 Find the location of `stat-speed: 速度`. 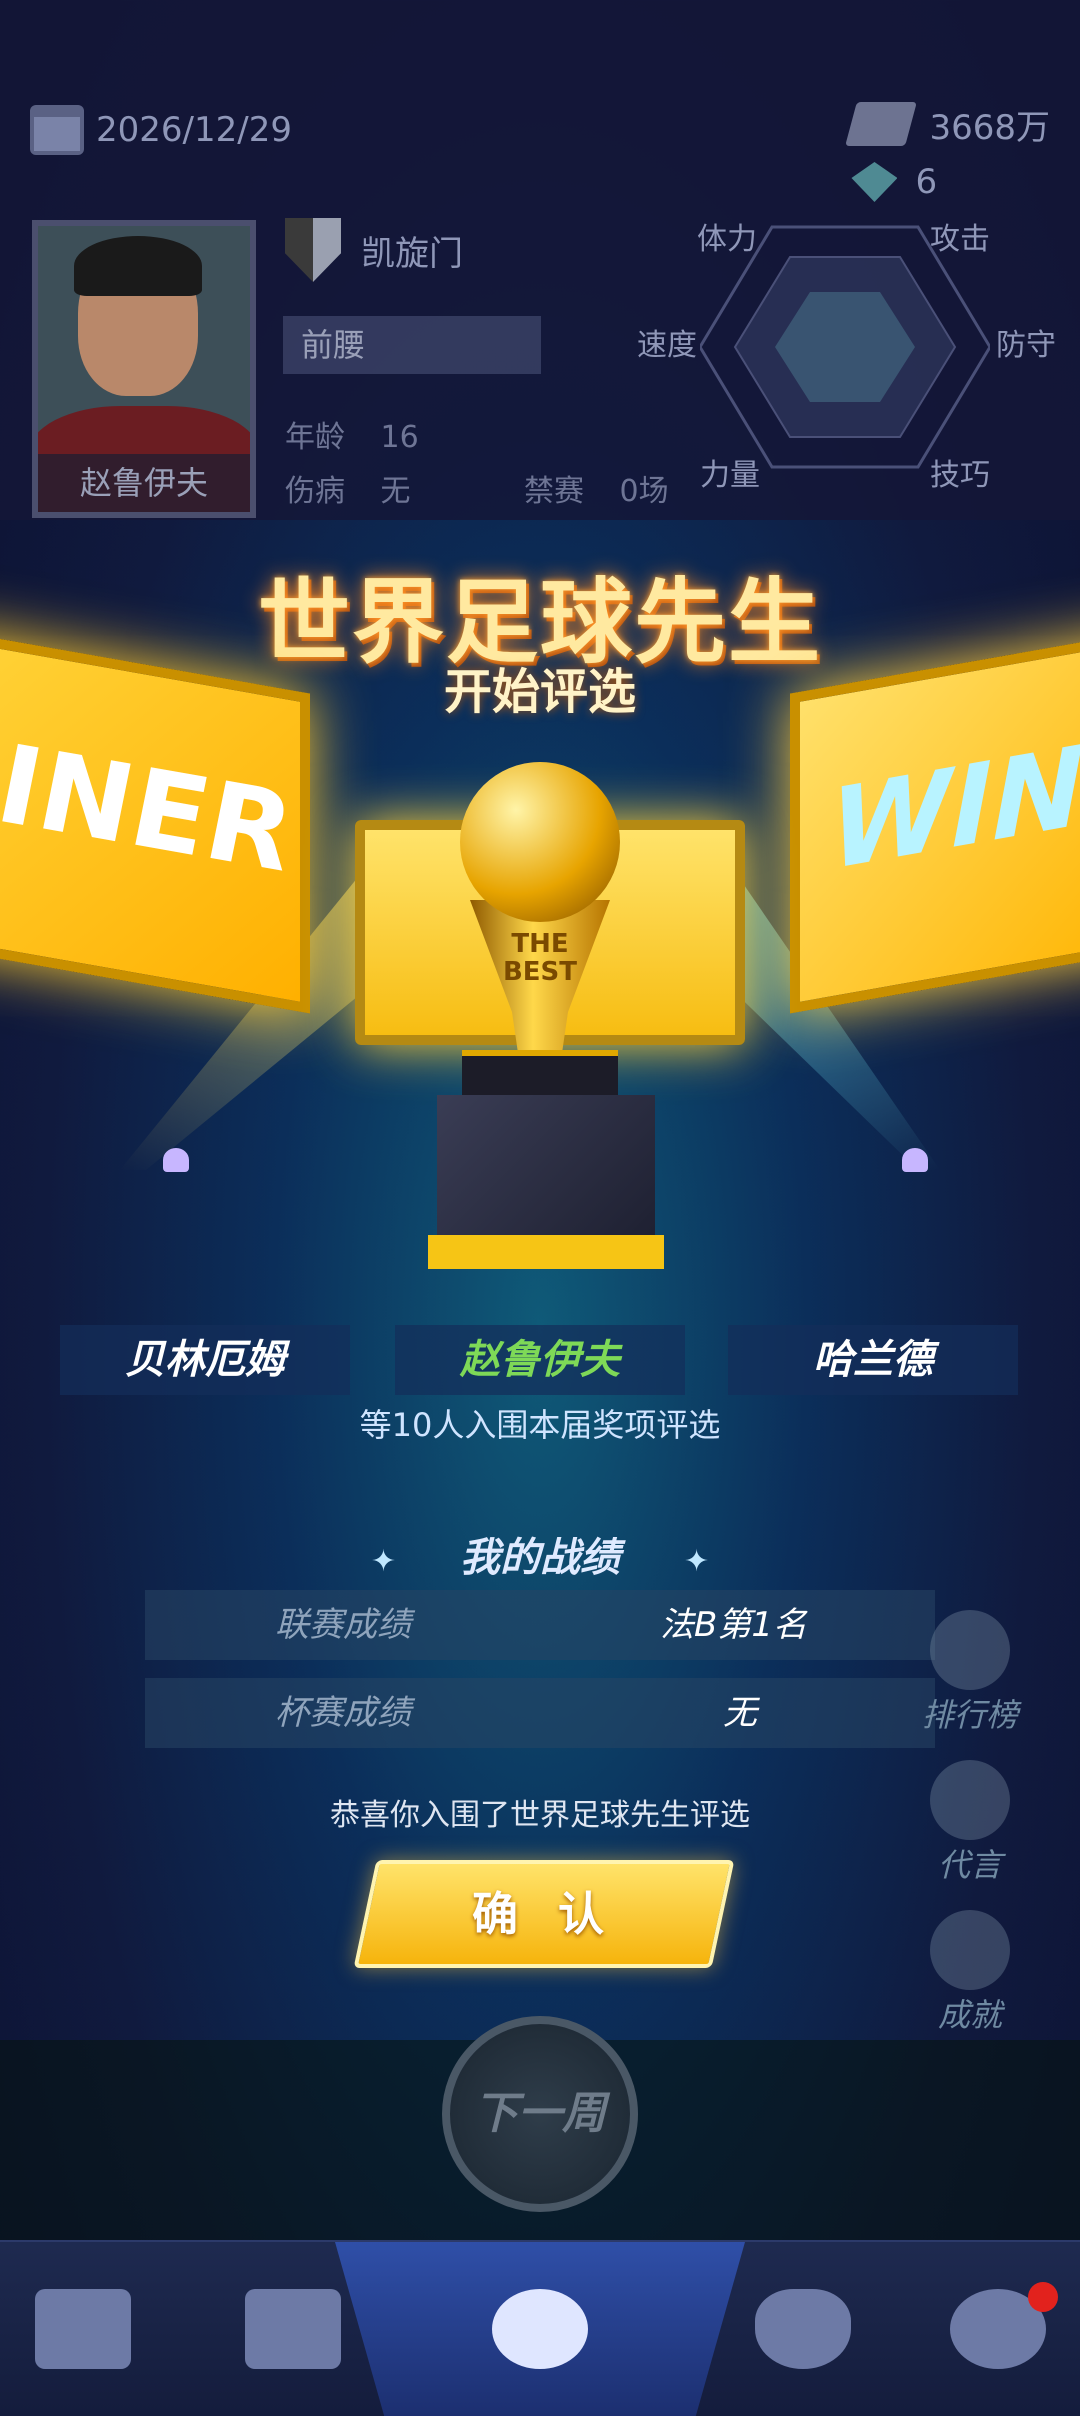

stat-speed: 速度 is located at coordinates (667, 345).